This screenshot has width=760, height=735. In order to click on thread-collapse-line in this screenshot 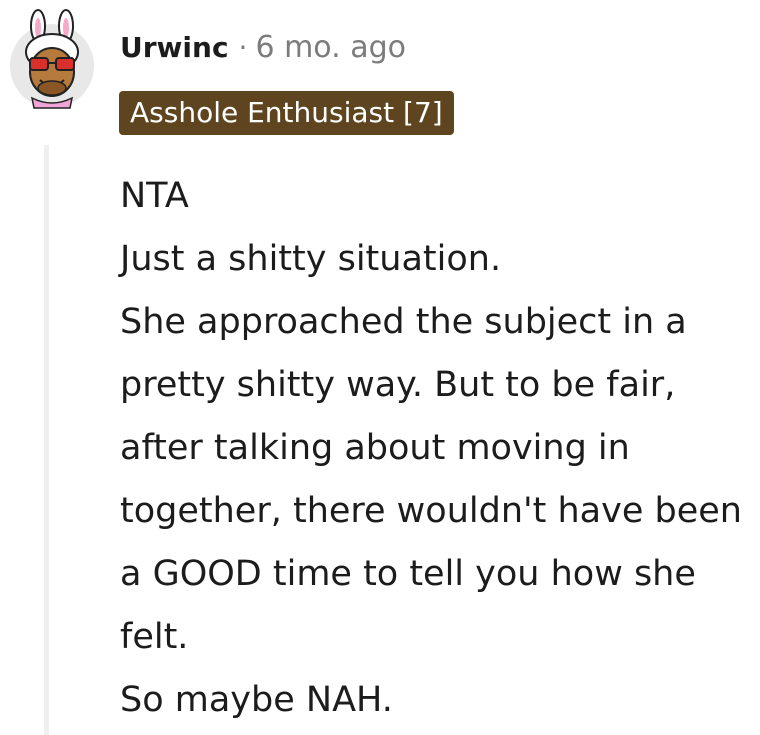, I will do `click(46, 440)`.